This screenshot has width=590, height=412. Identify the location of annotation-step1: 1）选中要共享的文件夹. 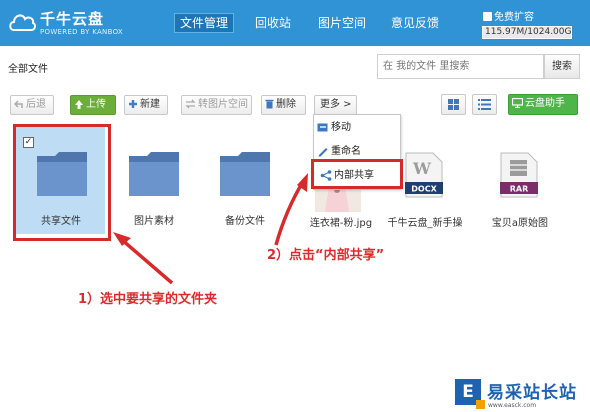
(148, 299).